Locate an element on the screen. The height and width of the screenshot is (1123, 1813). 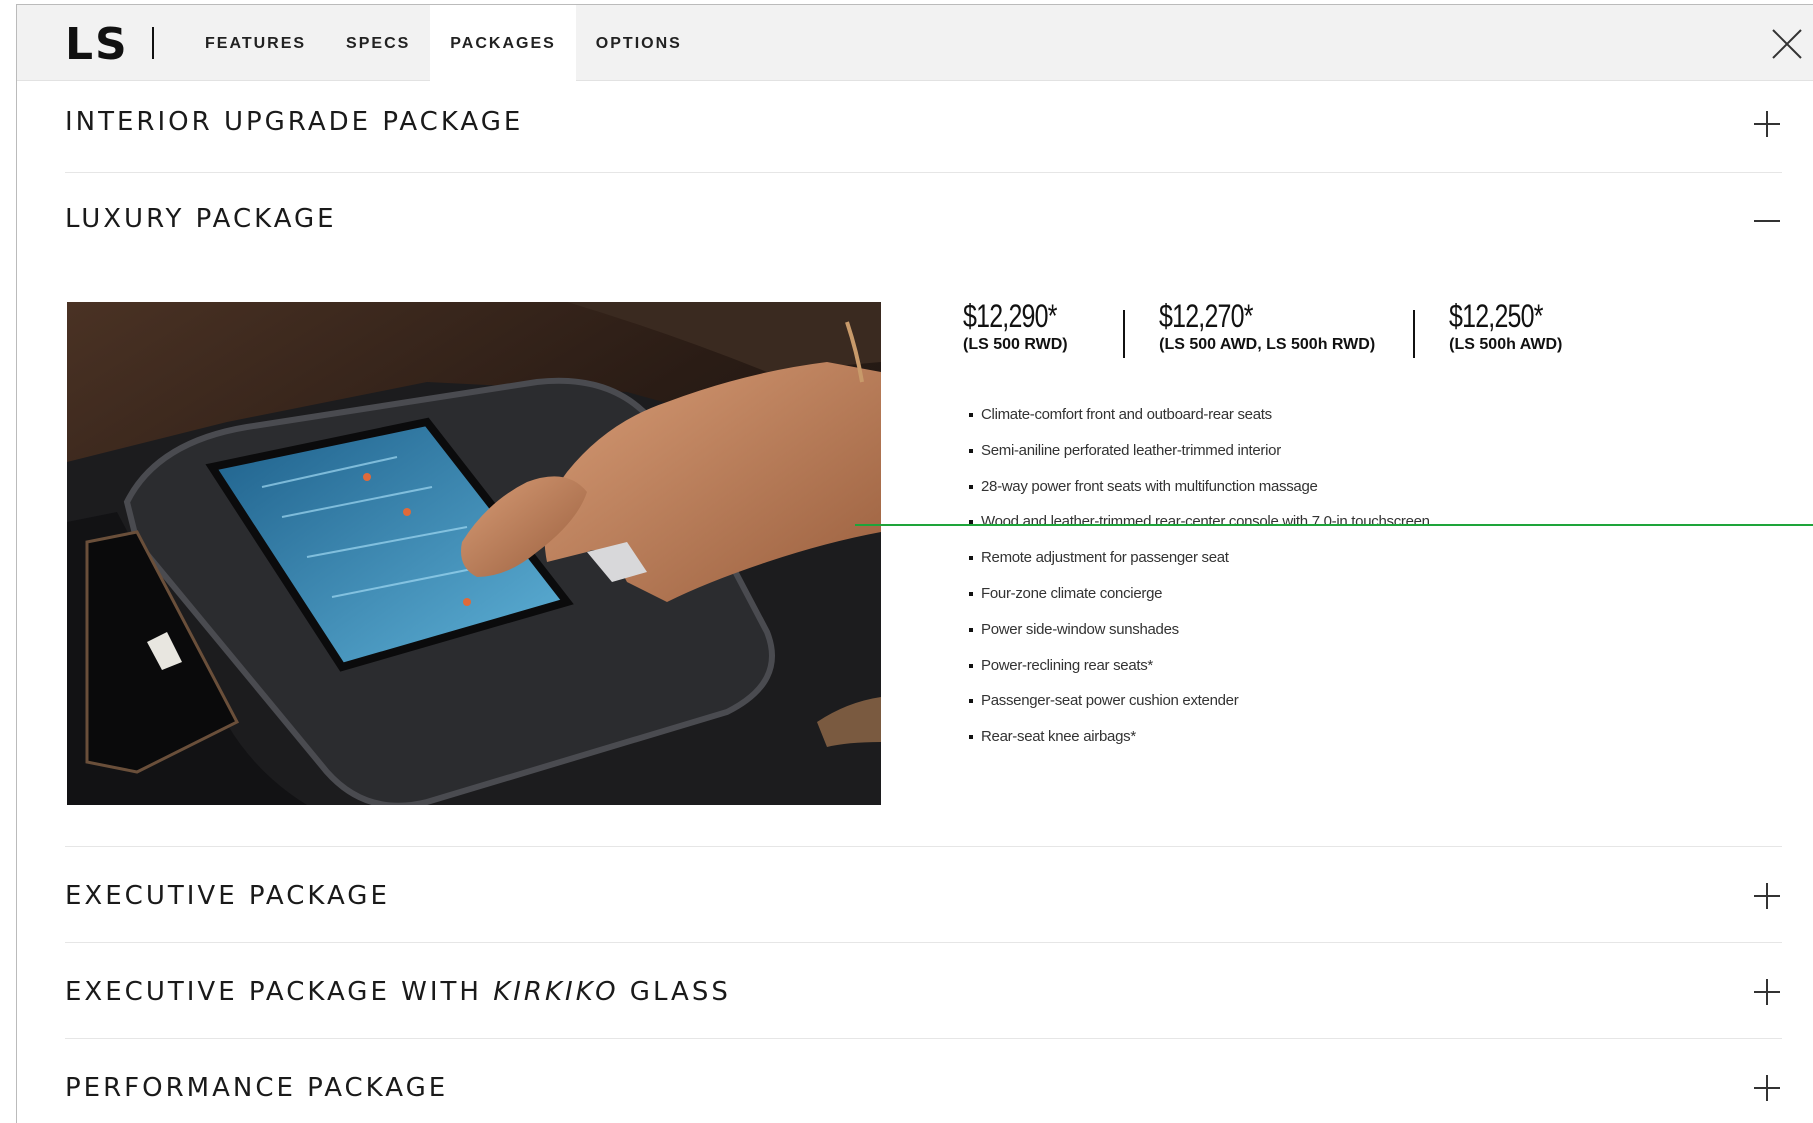
package-title: EXECUTIVE PACKAGE WITH KIRKIKO GLASS is located at coordinates (398, 992).